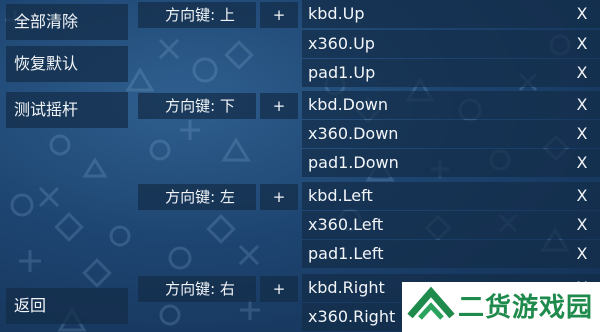  I want to click on direction-label-left: 方向键: 左, so click(197, 197).